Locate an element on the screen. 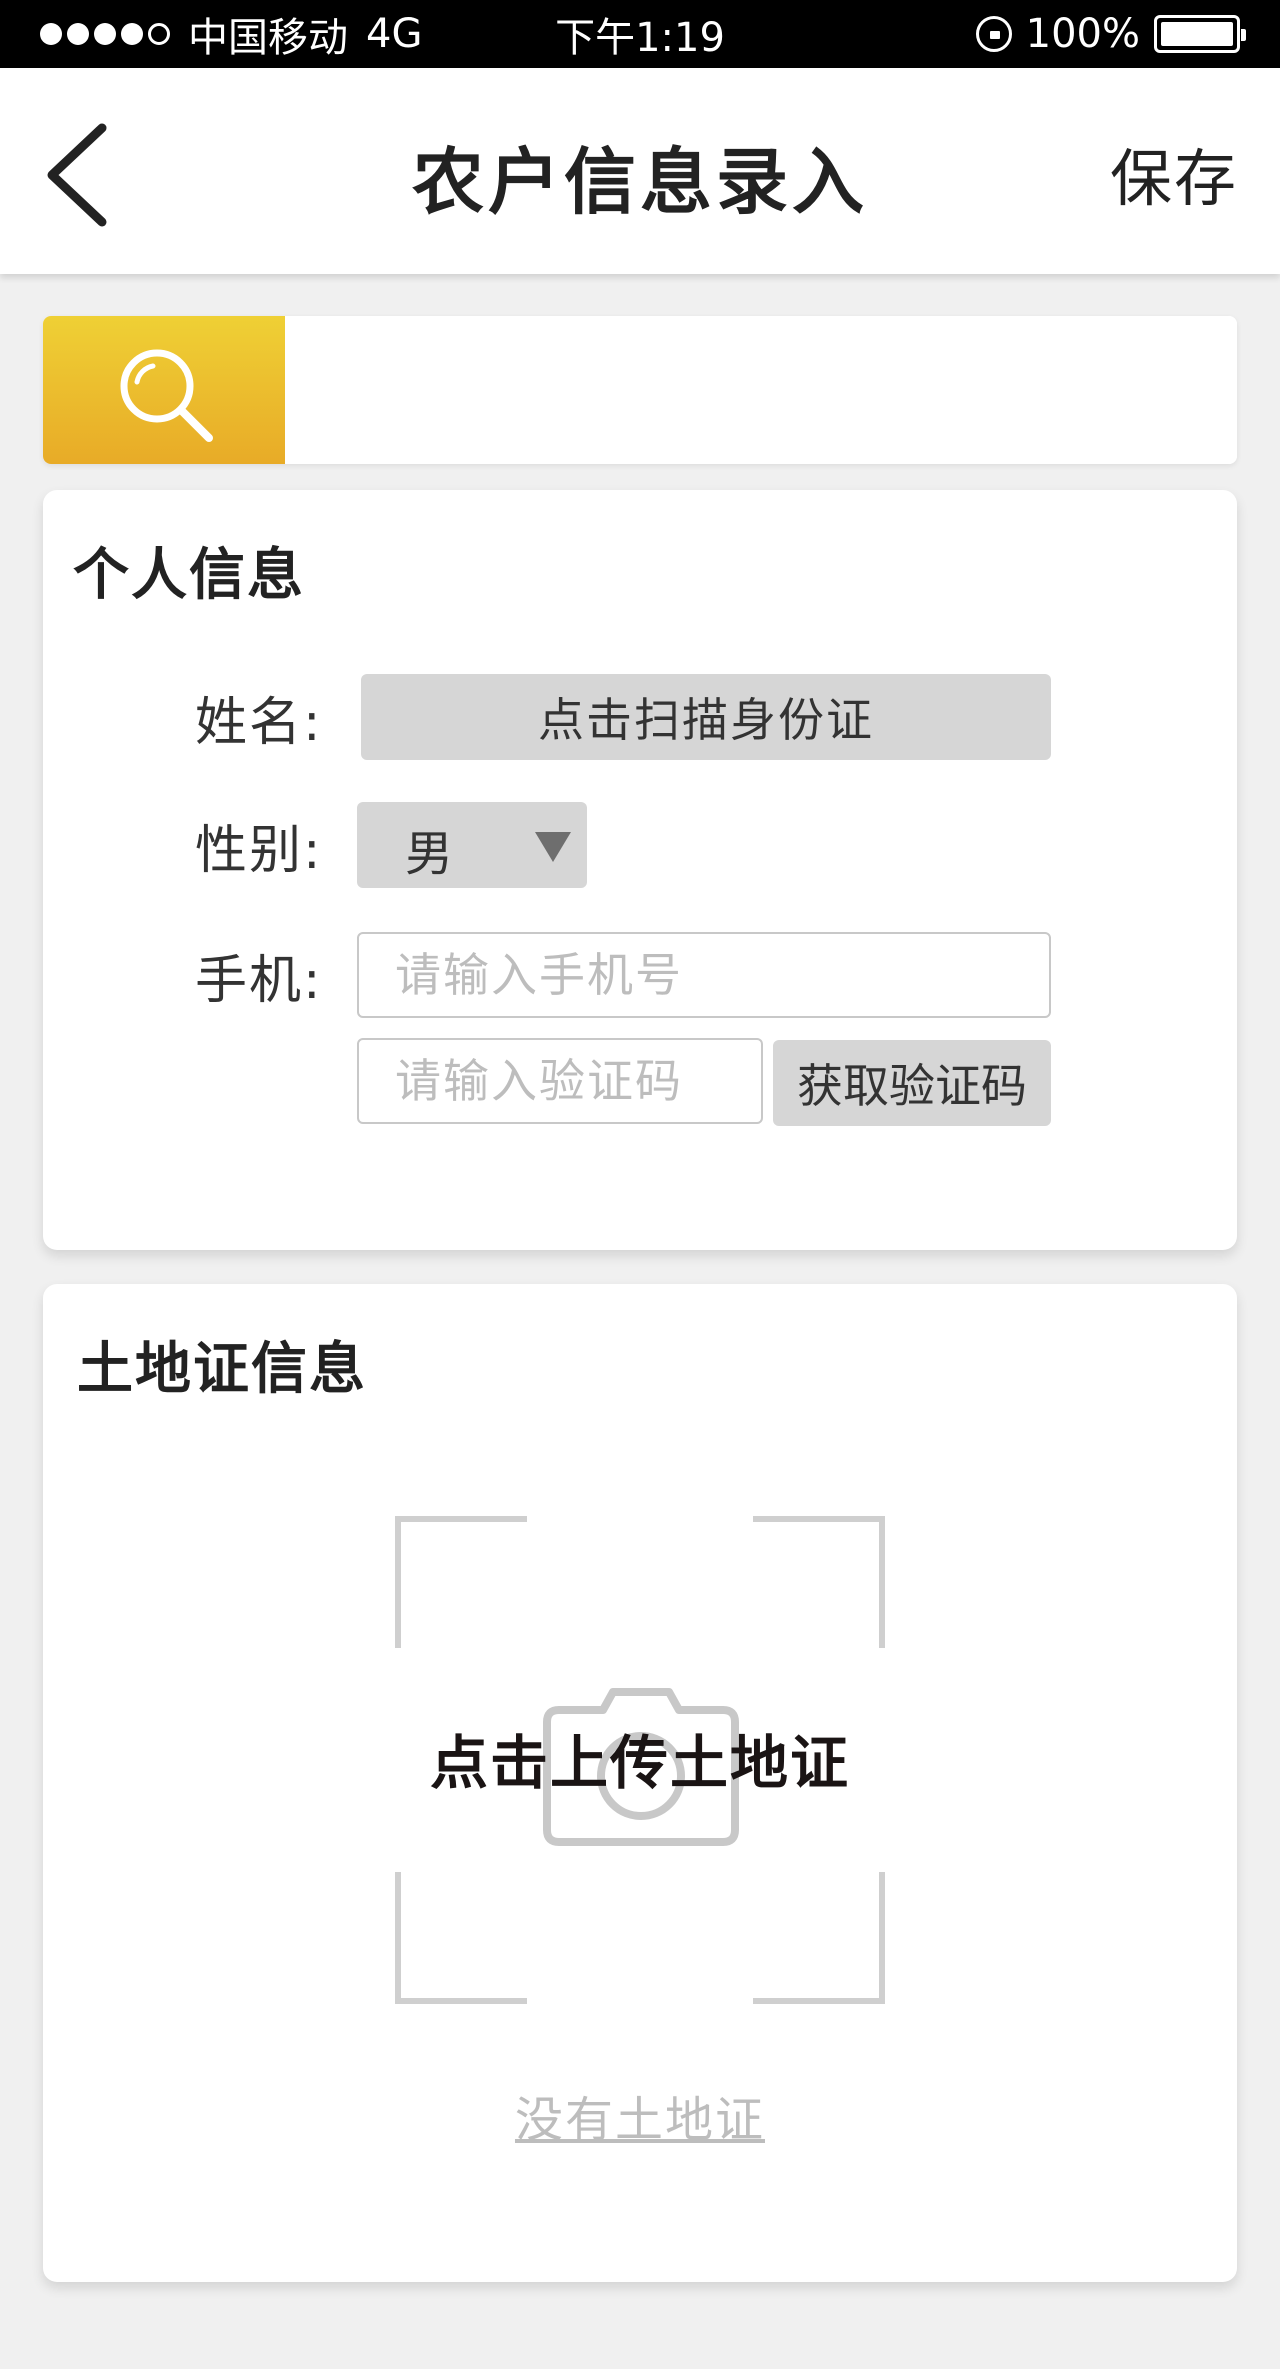 The width and height of the screenshot is (1280, 2369). upload-certificate-area: 点击上传土地证 is located at coordinates (640, 1760).